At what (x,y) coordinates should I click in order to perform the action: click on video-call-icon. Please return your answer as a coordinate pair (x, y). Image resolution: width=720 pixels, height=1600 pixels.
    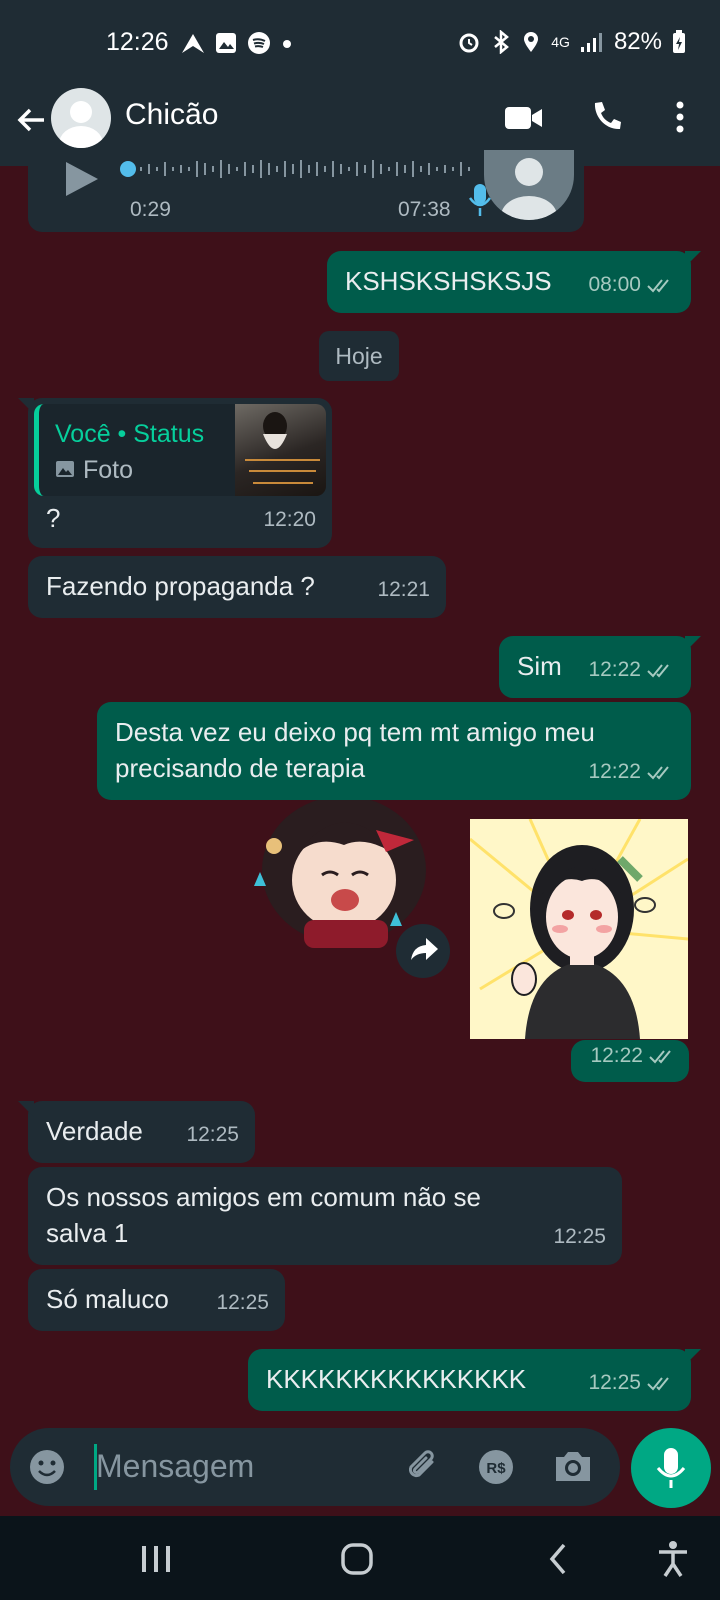
    Looking at the image, I should click on (524, 118).